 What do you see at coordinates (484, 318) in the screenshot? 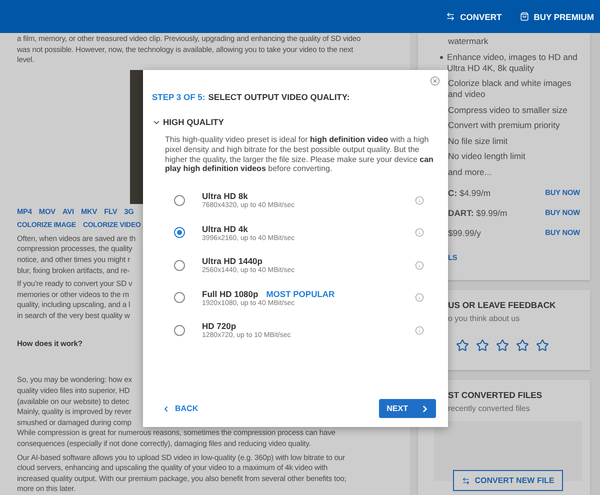
I see `card-subtitle: o you think about us` at bounding box center [484, 318].